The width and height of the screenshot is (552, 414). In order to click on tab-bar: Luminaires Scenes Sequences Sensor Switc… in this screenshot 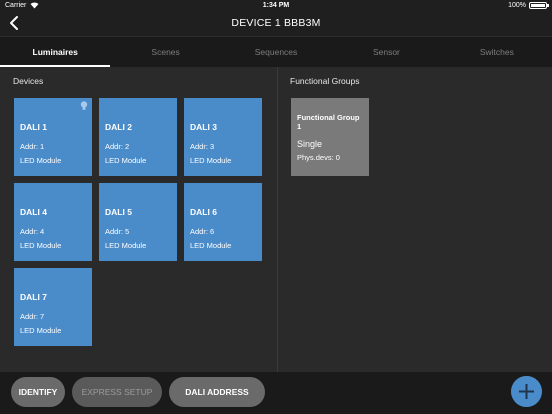, I will do `click(276, 51)`.